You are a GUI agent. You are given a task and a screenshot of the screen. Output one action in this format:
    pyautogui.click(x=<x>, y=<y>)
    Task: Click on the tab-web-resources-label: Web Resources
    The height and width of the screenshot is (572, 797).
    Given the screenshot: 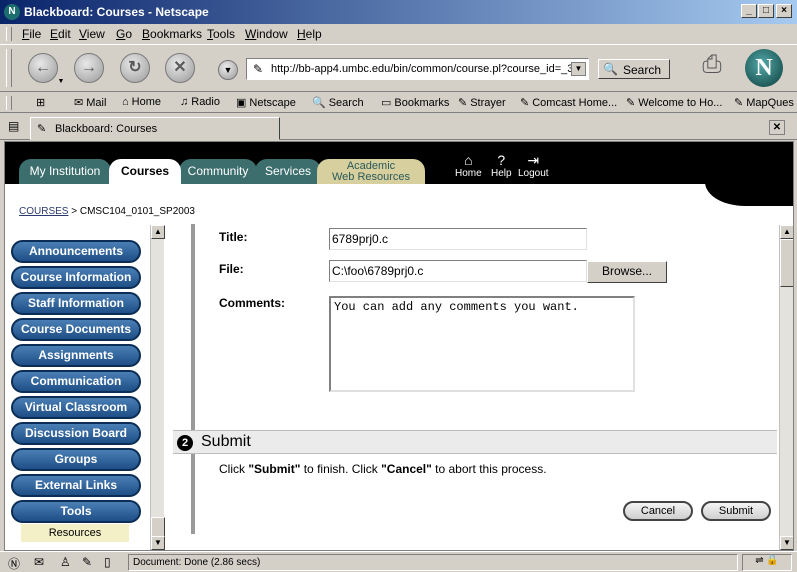 What is the action you would take?
    pyautogui.click(x=371, y=177)
    